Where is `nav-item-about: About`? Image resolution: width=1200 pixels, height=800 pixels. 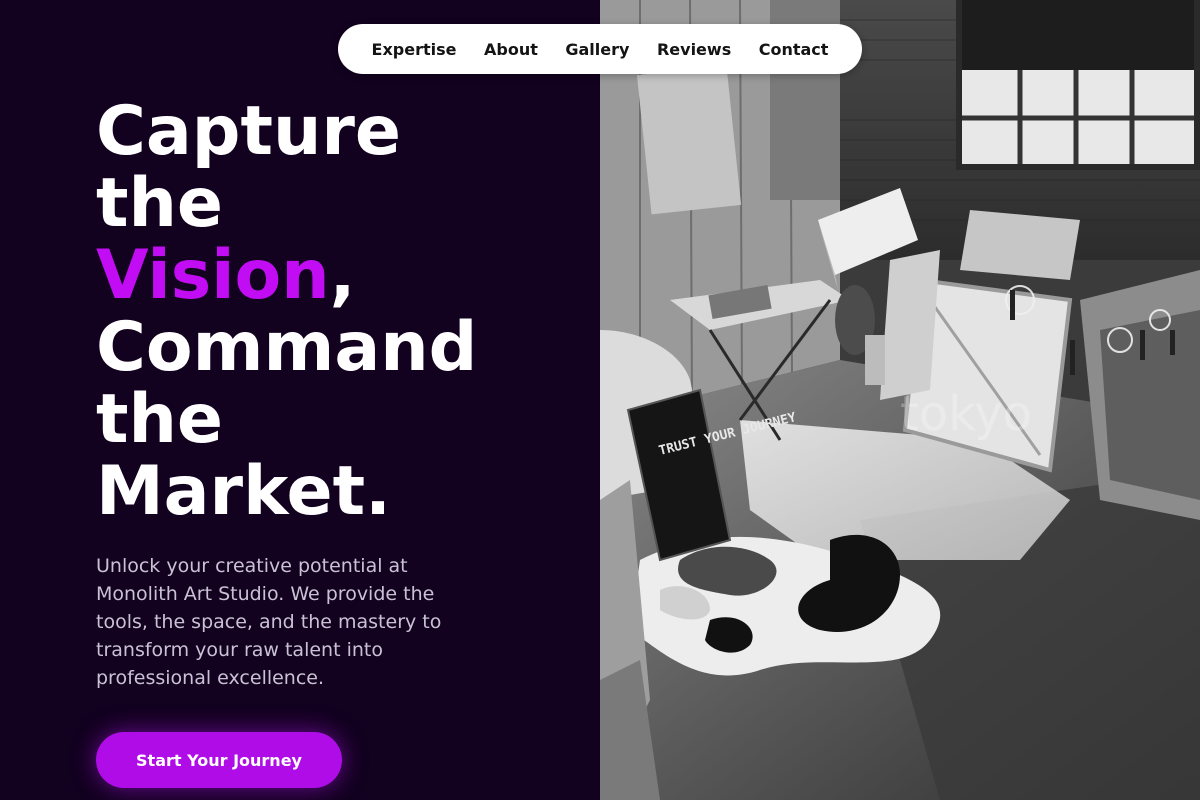 nav-item-about: About is located at coordinates (511, 49).